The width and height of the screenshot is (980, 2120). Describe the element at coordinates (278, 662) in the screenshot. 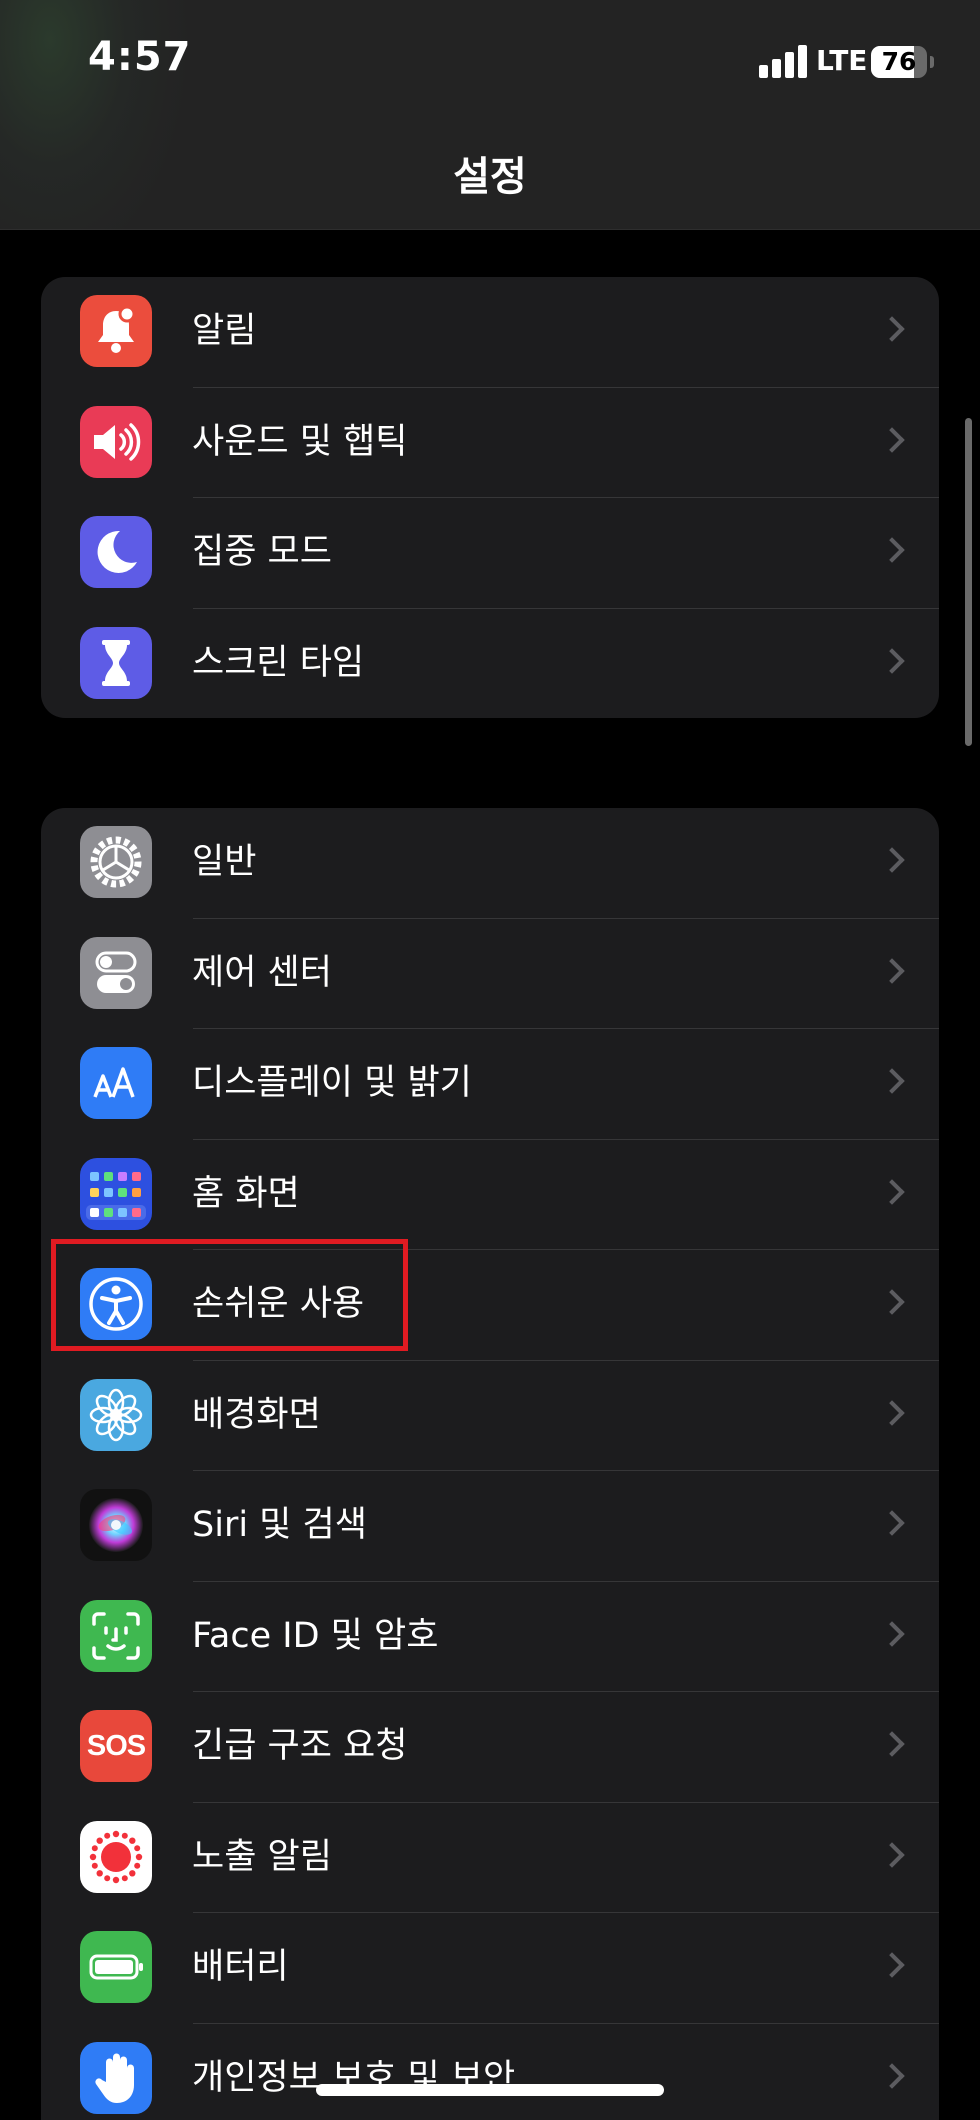

I see `settings-row-label: 스크린 타임` at that location.